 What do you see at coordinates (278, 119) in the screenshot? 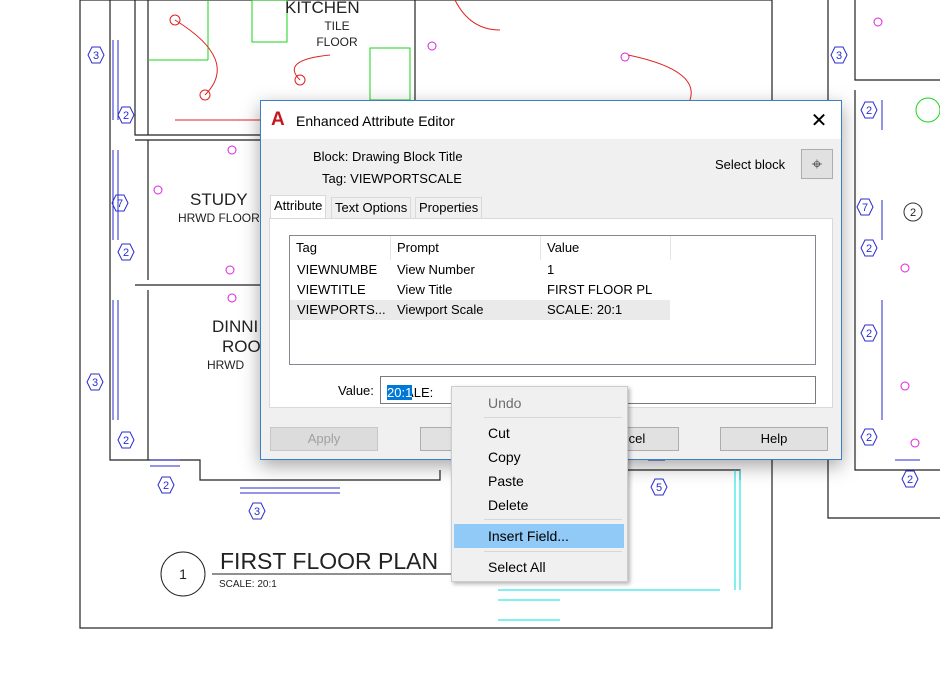
I see `autocad-logo-icon: A` at bounding box center [278, 119].